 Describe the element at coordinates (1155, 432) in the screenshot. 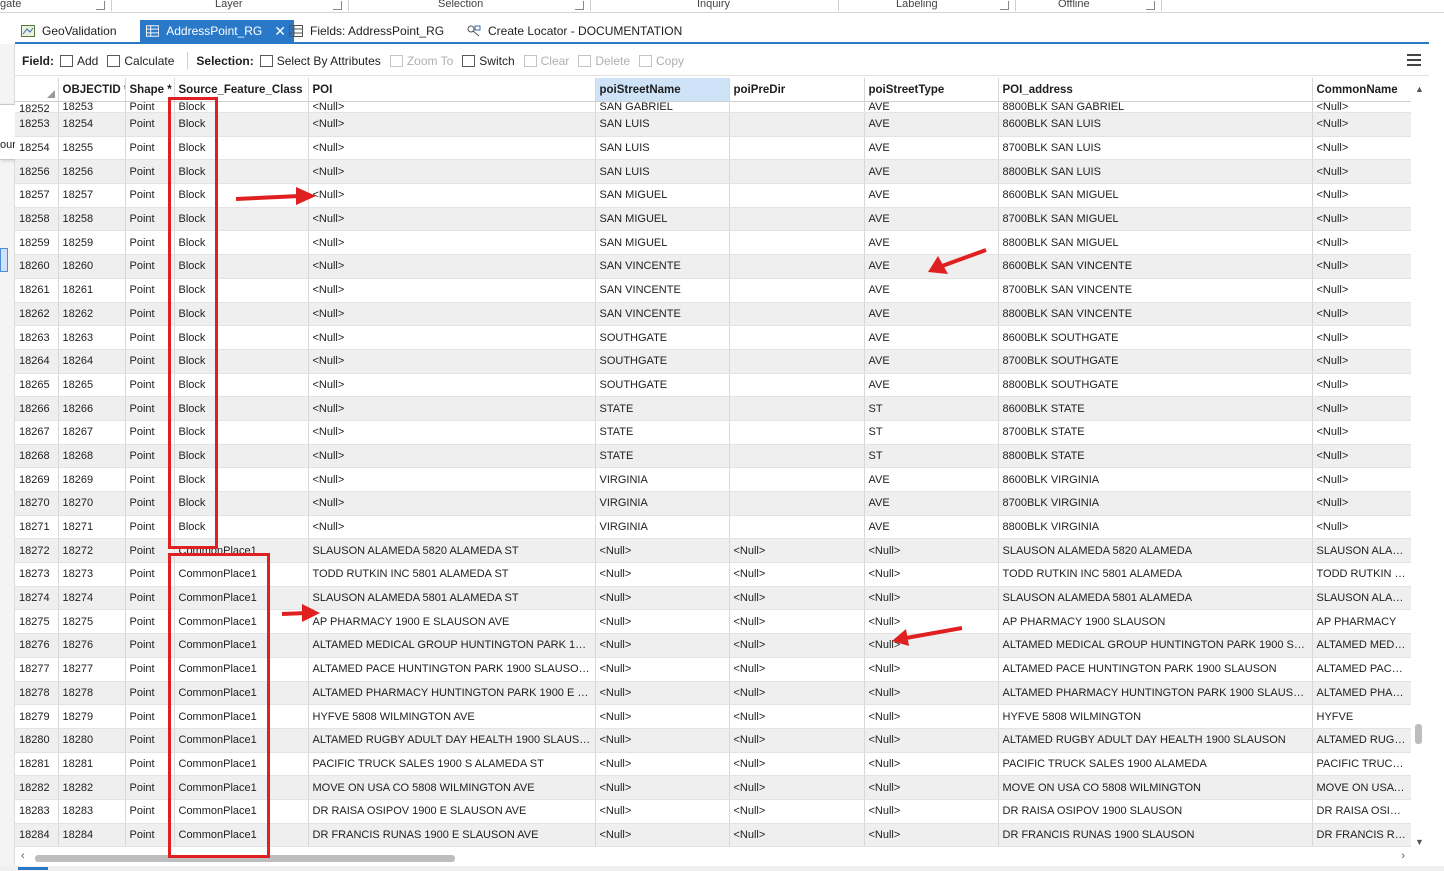

I see `cell-poi-address: 8700BLK STATE` at that location.